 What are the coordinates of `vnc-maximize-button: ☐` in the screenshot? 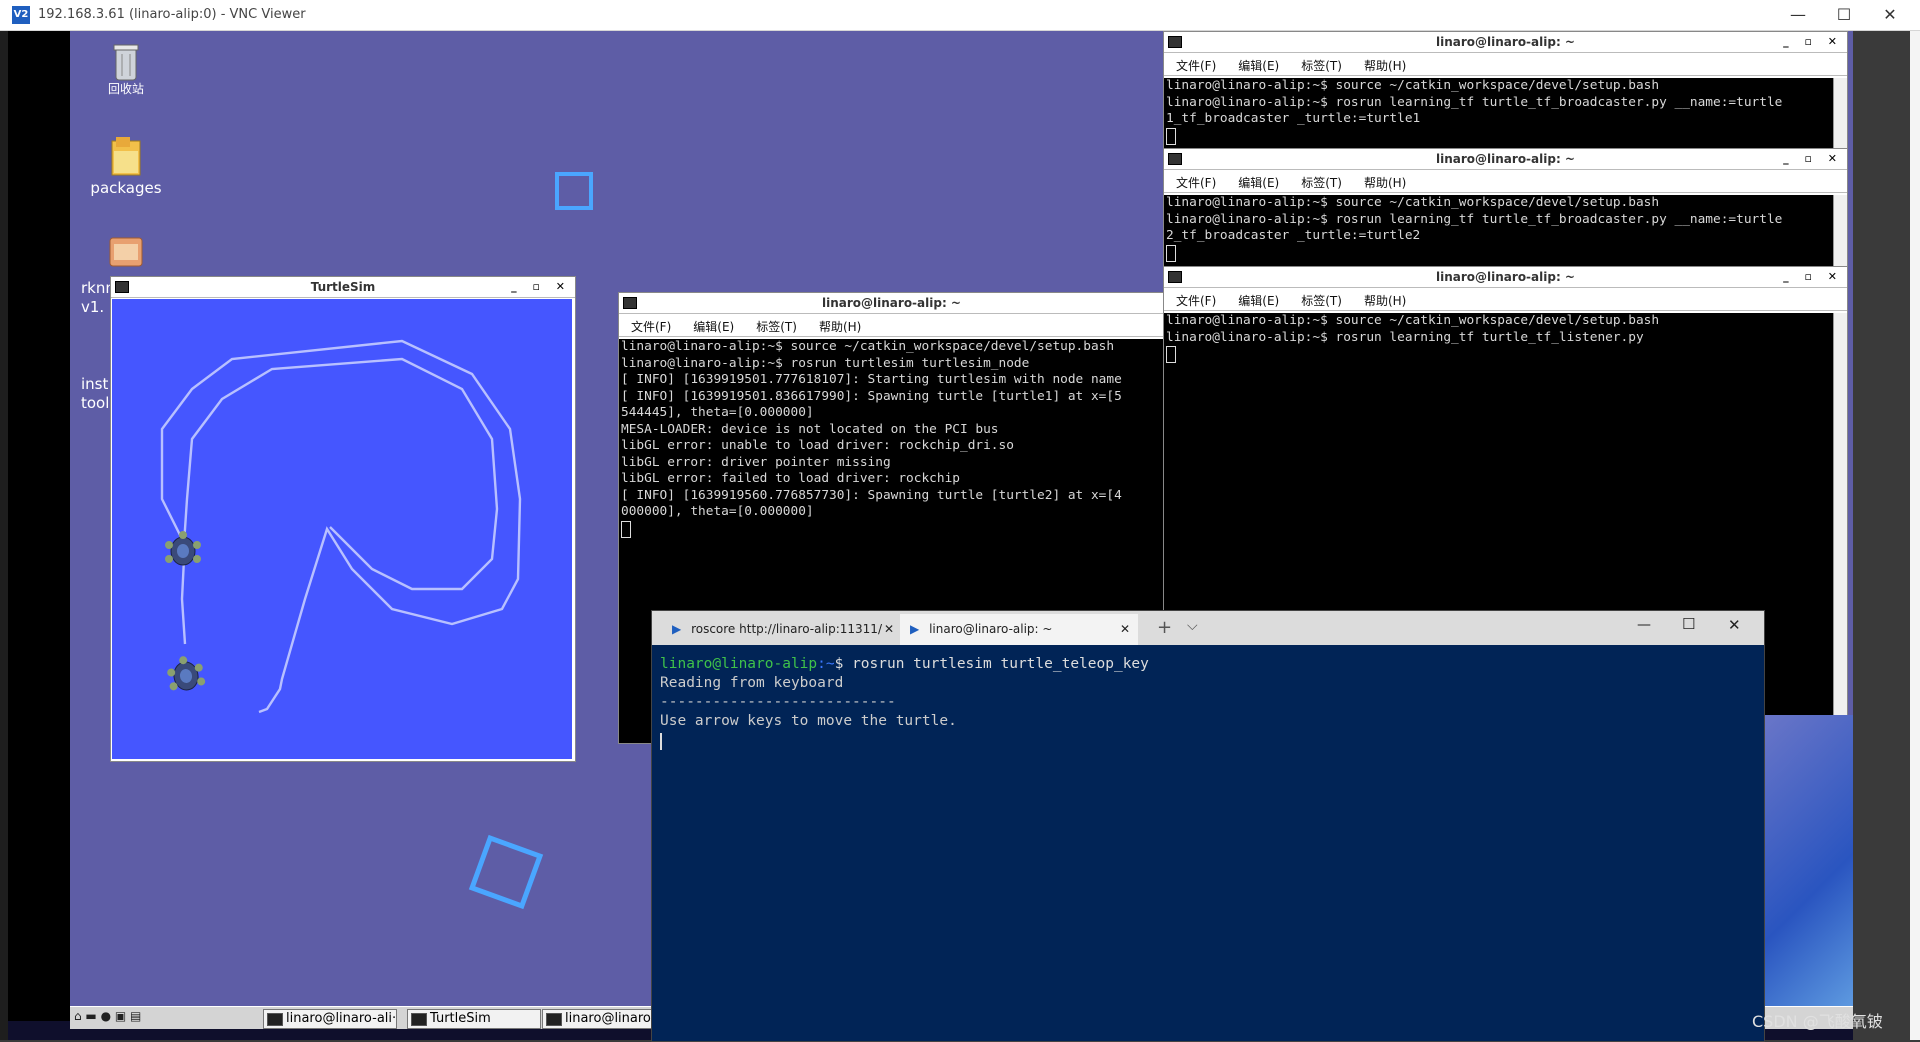 It's located at (1844, 15).